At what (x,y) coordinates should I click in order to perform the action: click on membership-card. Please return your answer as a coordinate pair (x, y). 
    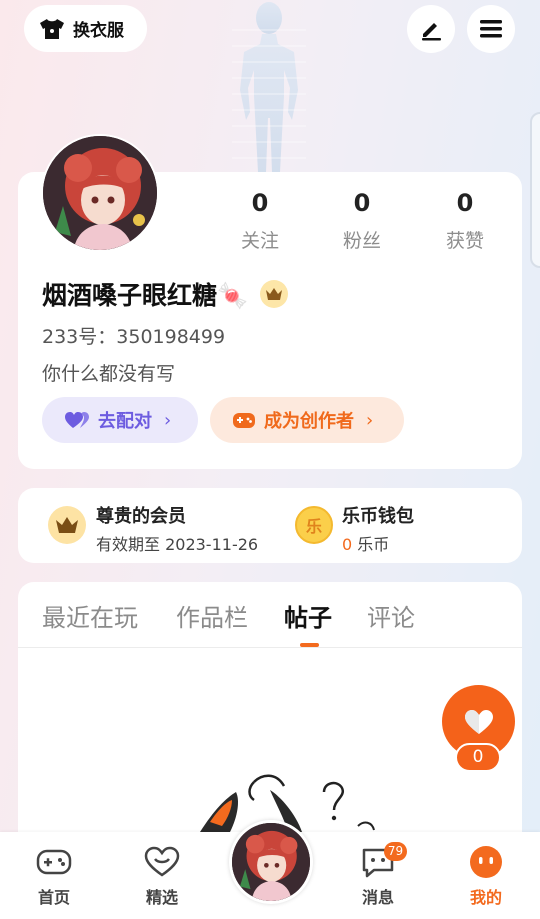
    Looking at the image, I should click on (270, 525).